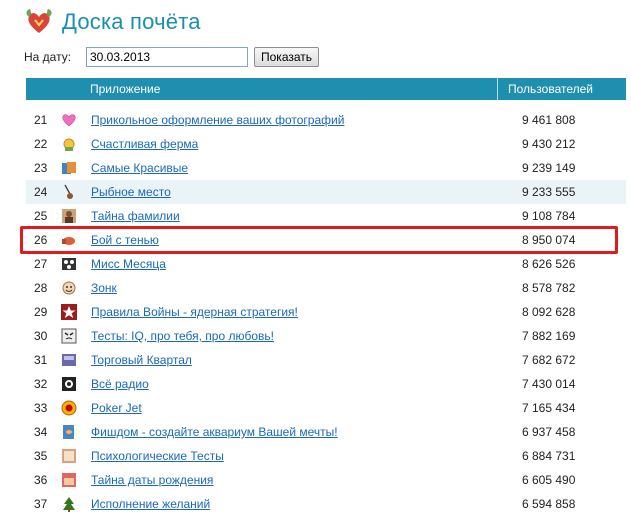 The height and width of the screenshot is (516, 631). I want to click on page-title: Доска почёта, so click(131, 21).